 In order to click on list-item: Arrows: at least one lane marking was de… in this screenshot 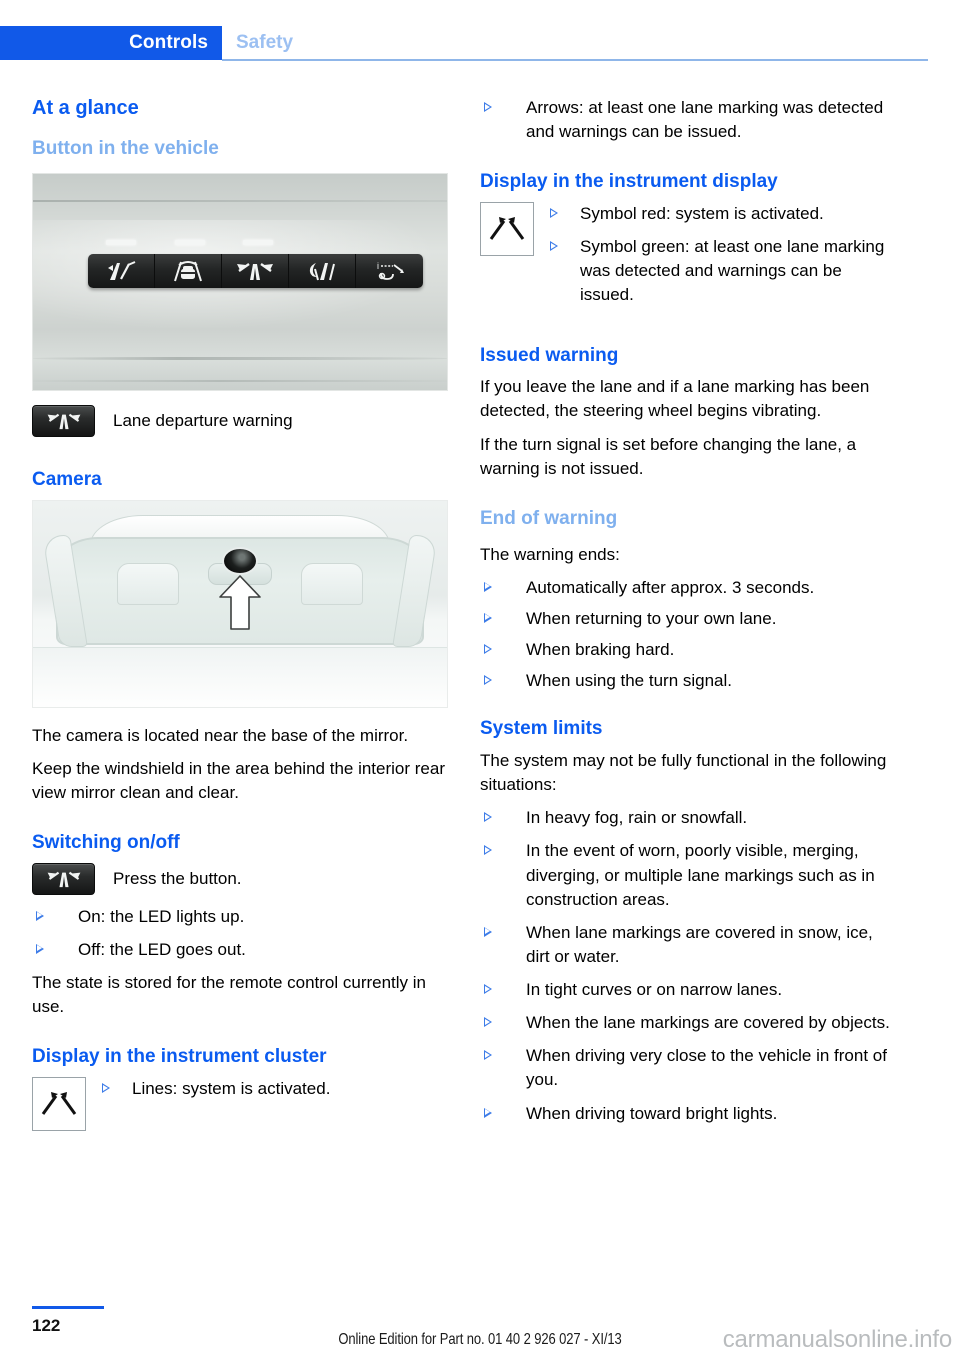, I will do `click(690, 120)`.